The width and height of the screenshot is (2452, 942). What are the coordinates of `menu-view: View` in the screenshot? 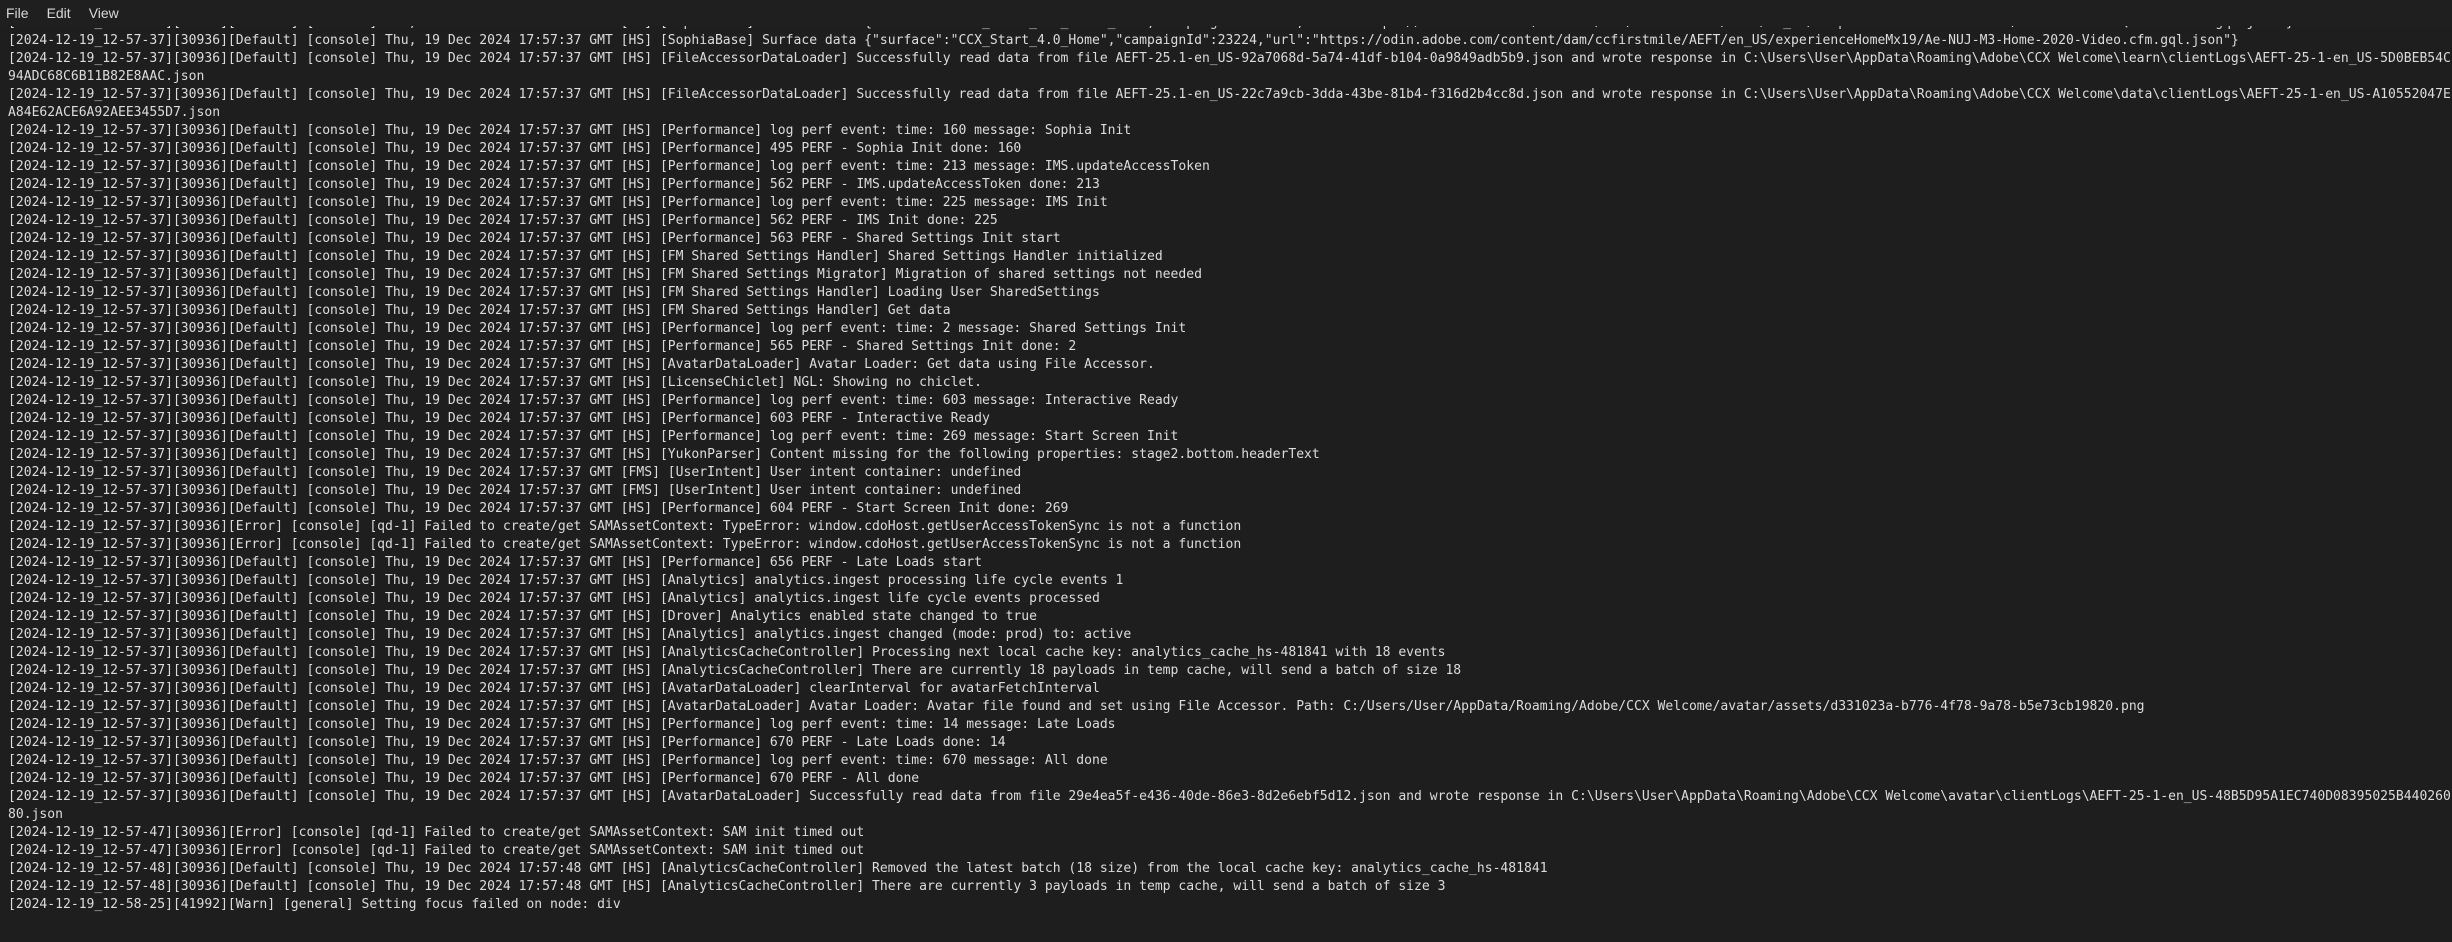 It's located at (104, 13).